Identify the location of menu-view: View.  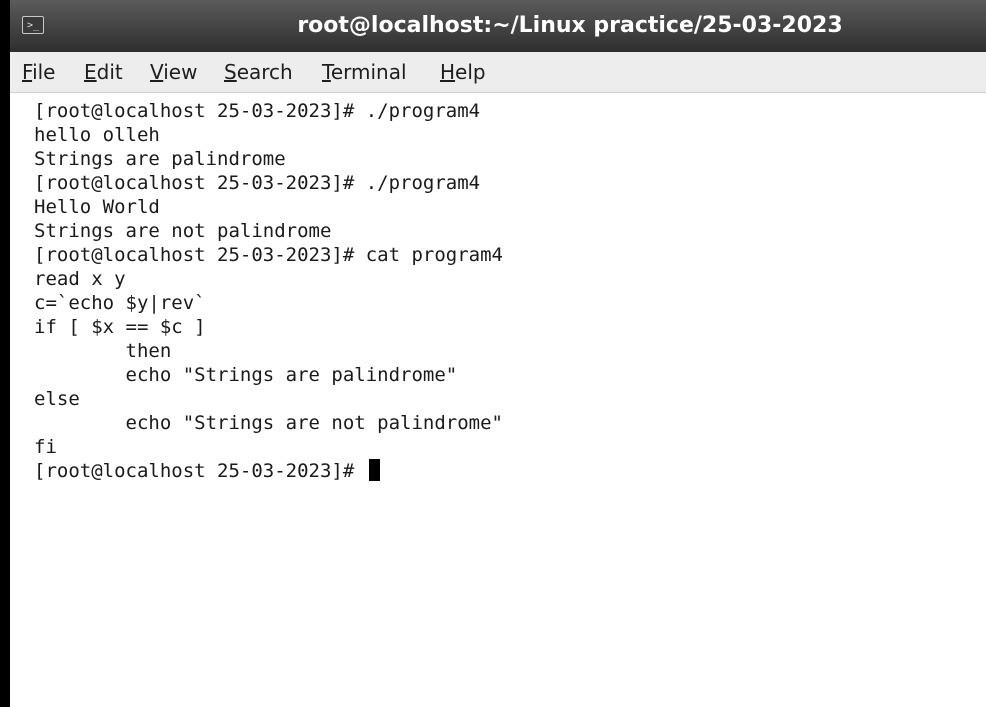
(173, 72).